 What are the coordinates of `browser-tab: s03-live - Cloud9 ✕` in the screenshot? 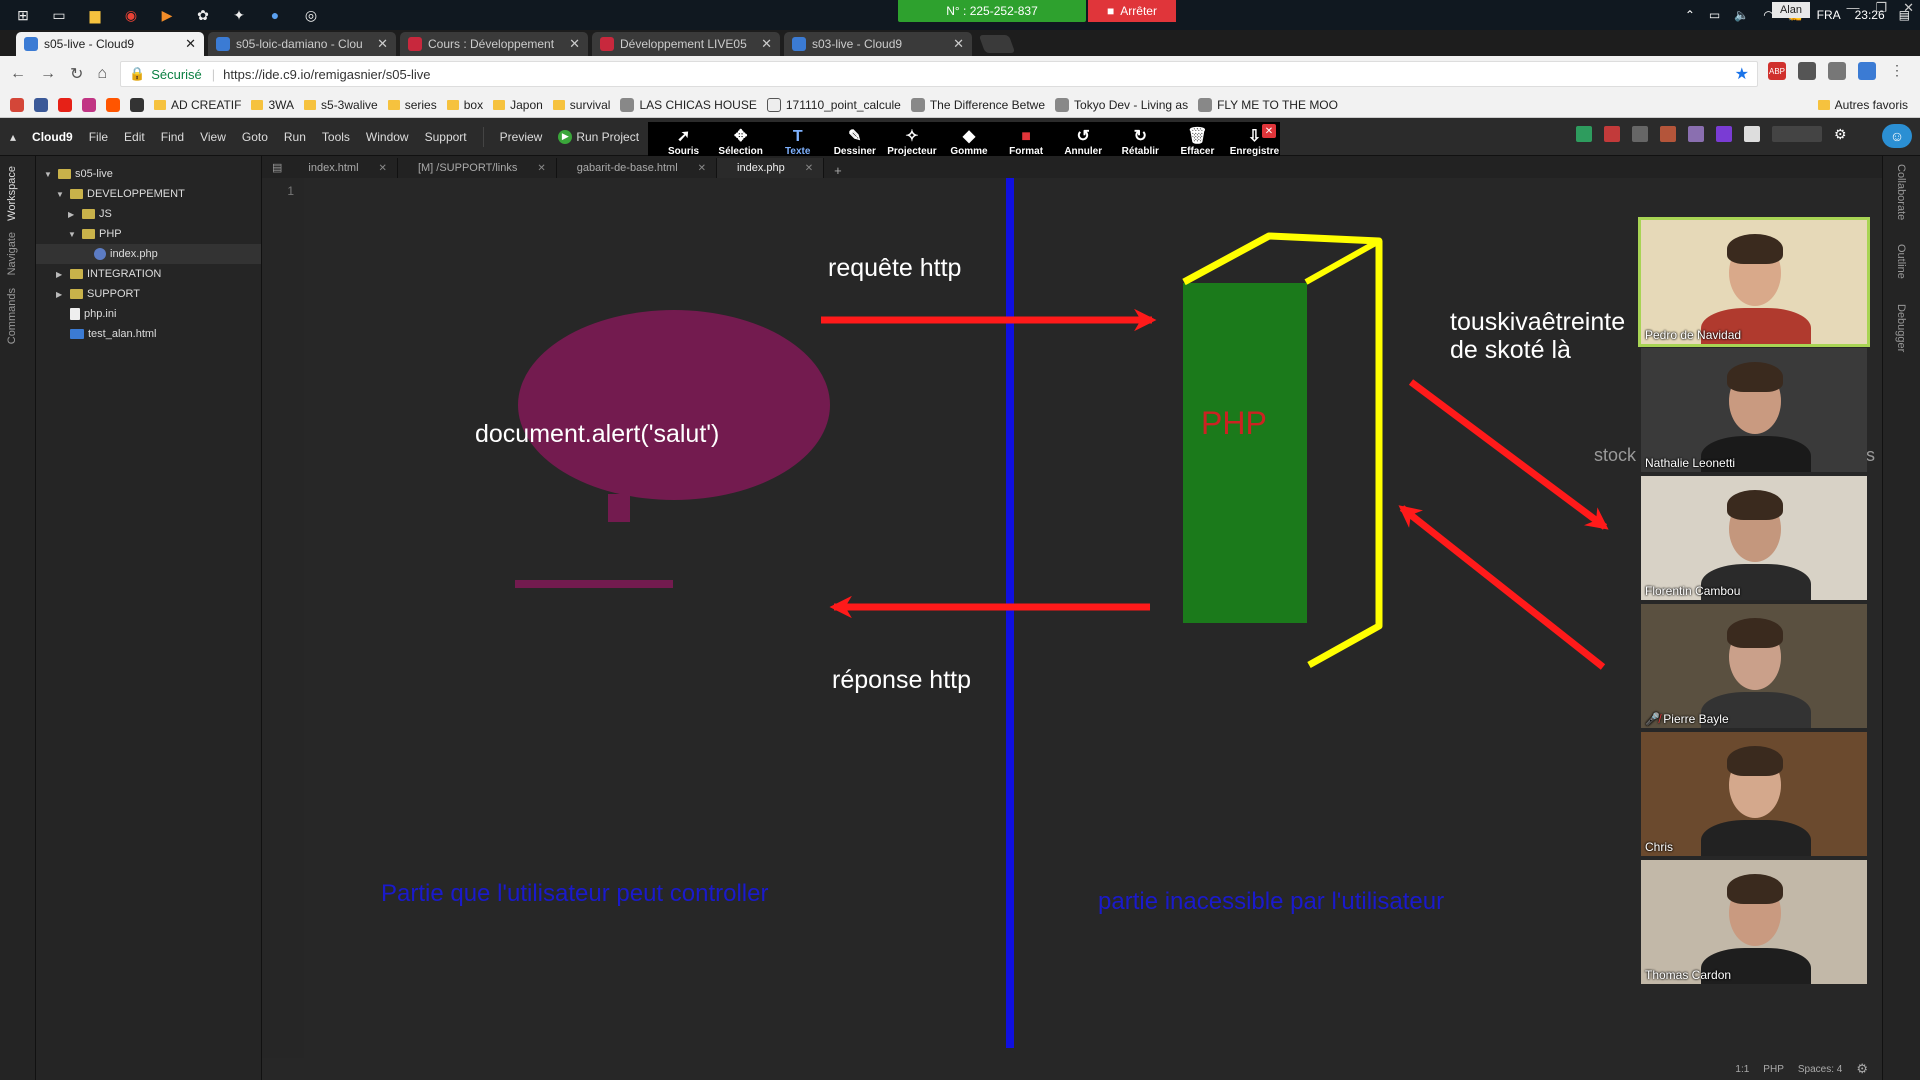 It's located at (878, 44).